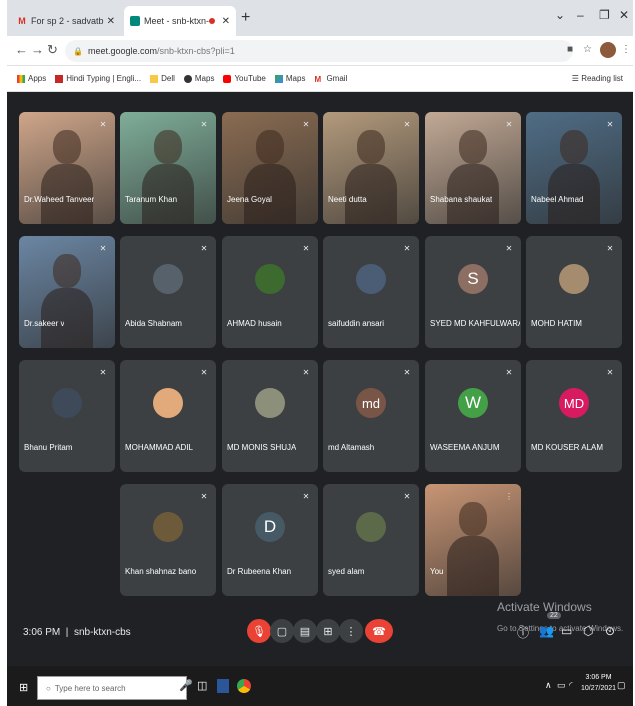 The image size is (635, 706). What do you see at coordinates (305, 631) in the screenshot?
I see `captions-button: ▤` at bounding box center [305, 631].